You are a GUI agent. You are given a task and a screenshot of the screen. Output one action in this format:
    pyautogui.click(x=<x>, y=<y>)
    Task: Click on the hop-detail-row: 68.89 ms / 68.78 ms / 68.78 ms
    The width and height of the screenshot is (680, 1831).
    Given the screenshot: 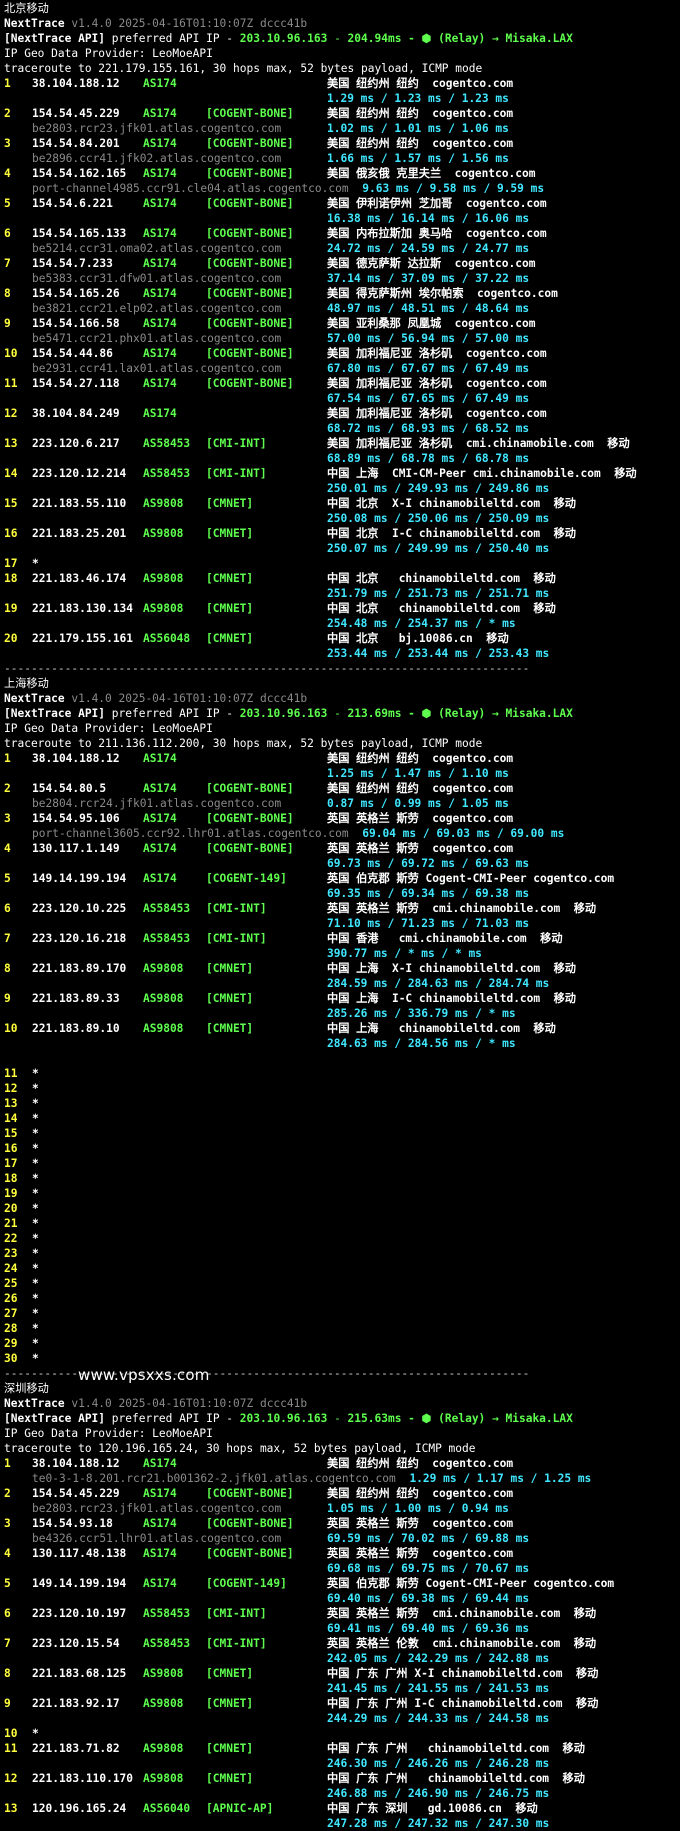 What is the action you would take?
    pyautogui.click(x=342, y=458)
    